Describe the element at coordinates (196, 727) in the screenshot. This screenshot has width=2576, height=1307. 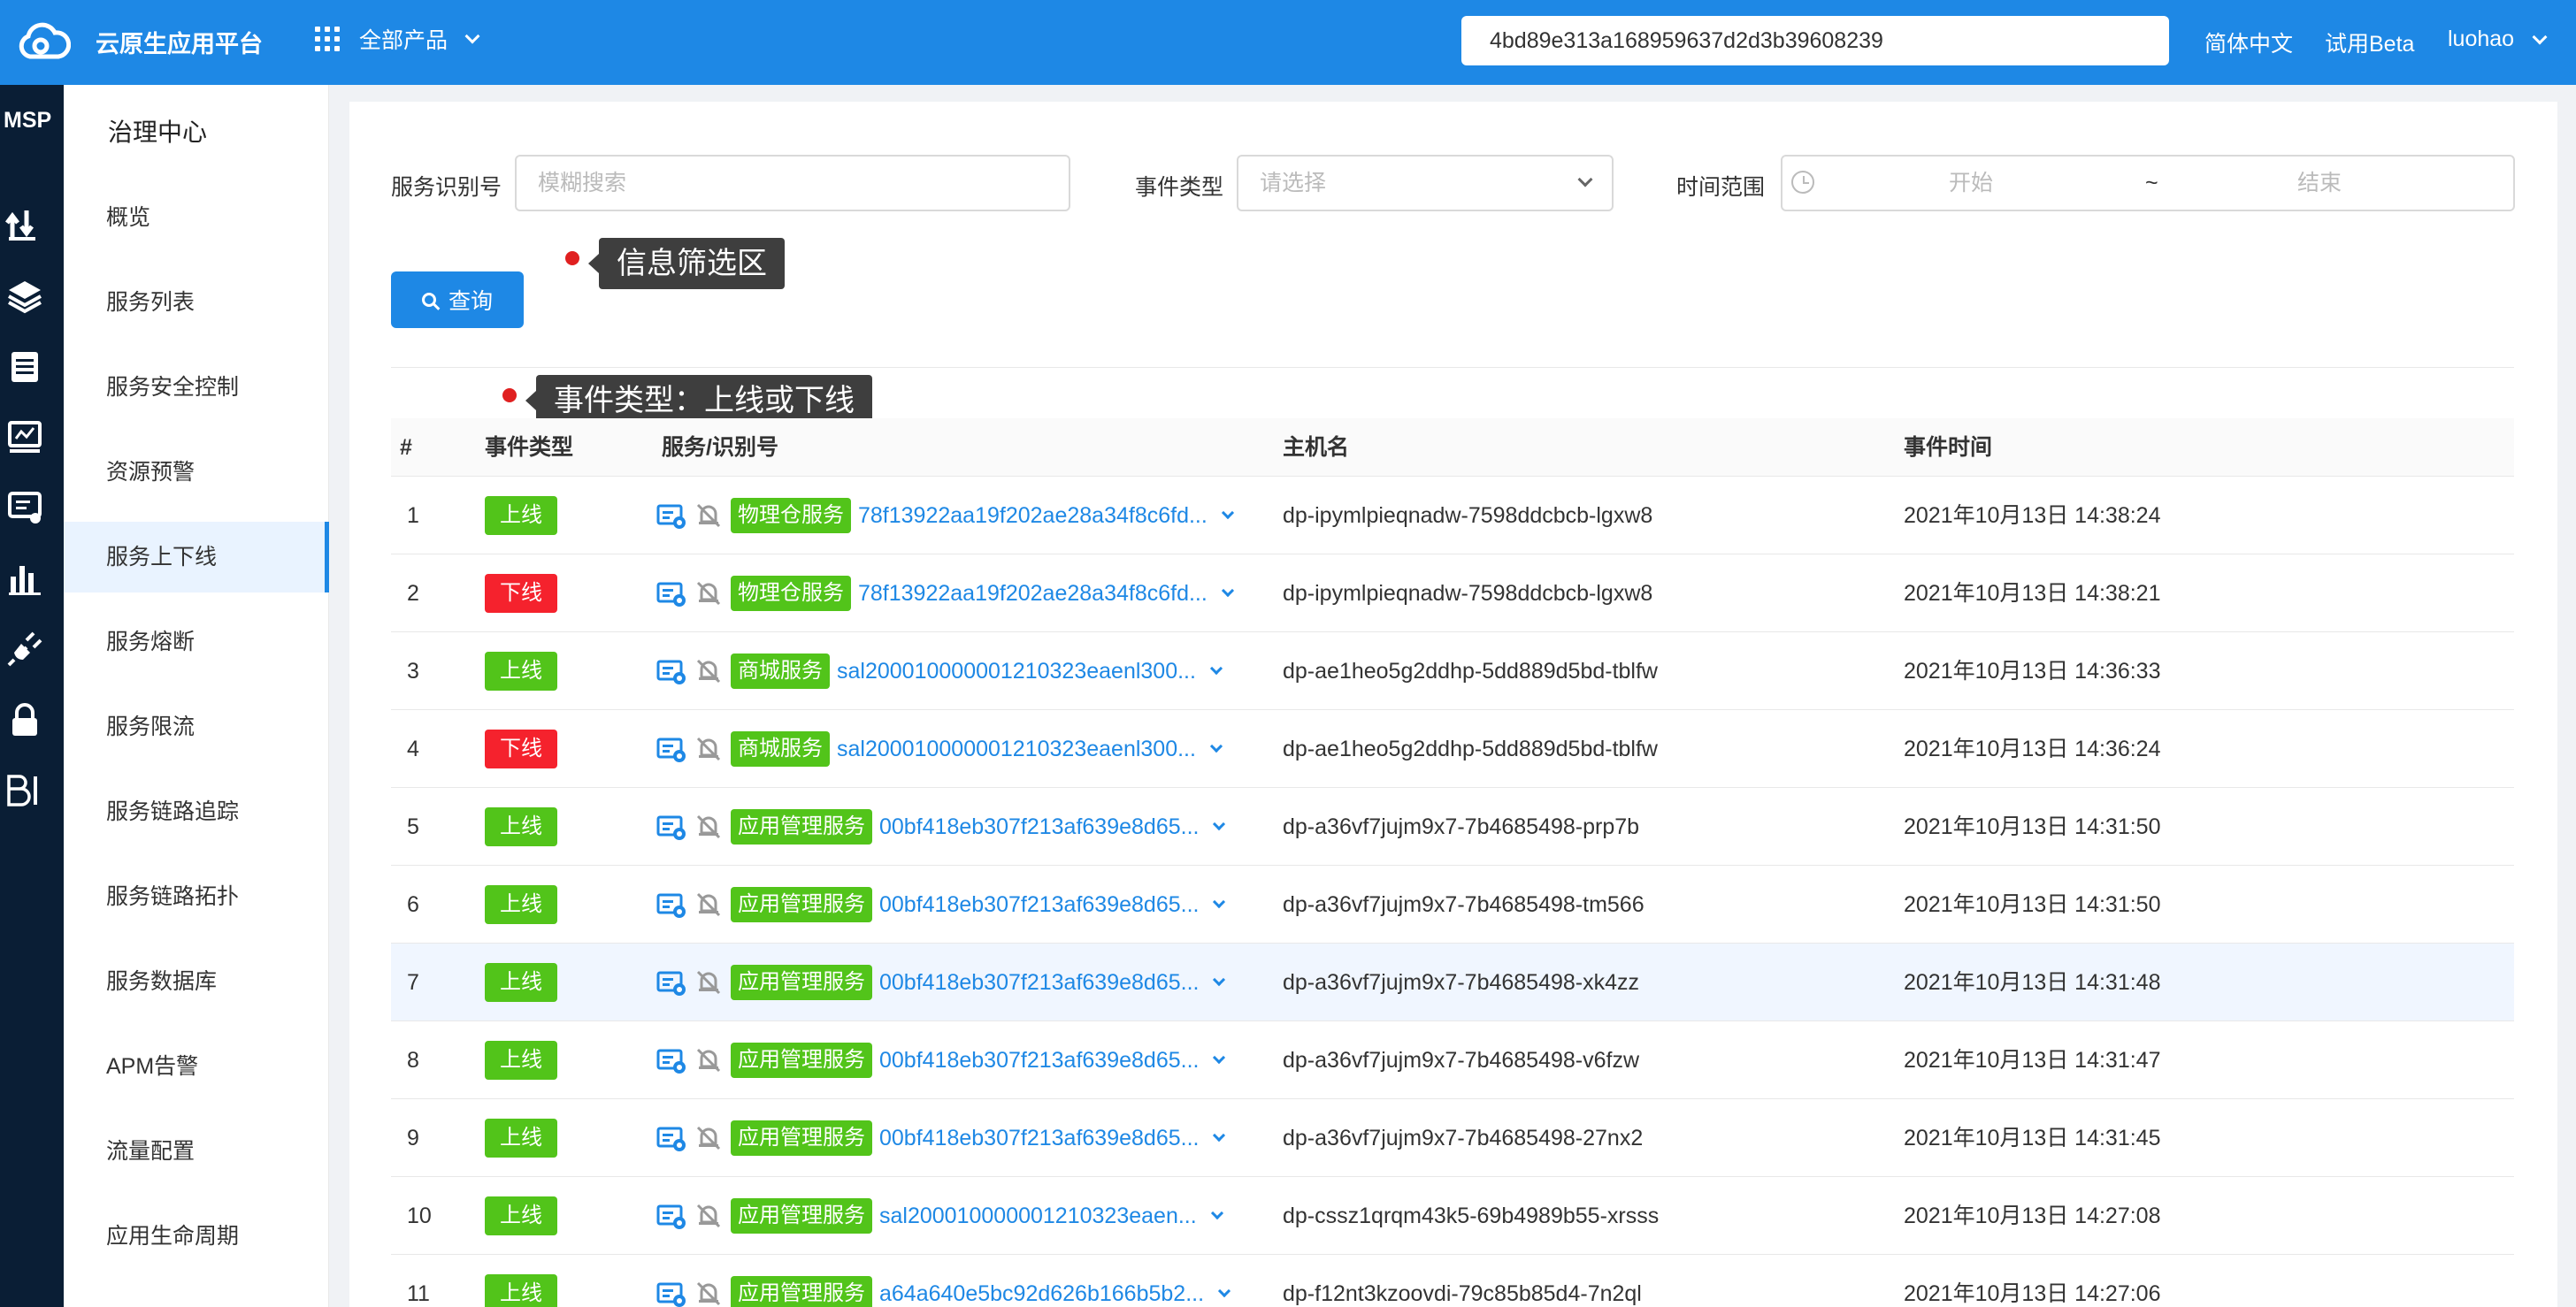
I see `sidebar-item-rate-limit: 服务限流` at that location.